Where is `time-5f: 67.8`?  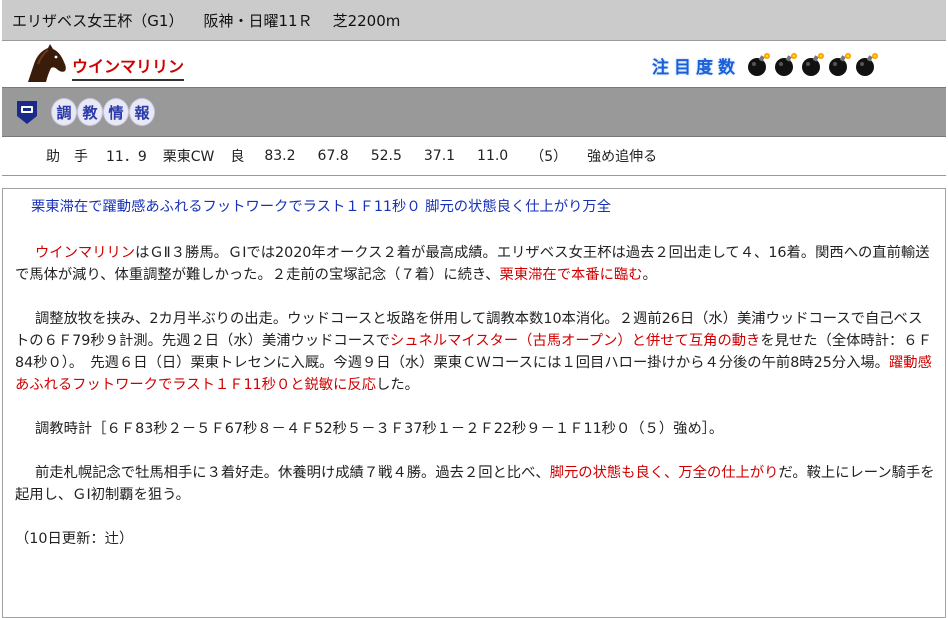
time-5f: 67.8 is located at coordinates (333, 156).